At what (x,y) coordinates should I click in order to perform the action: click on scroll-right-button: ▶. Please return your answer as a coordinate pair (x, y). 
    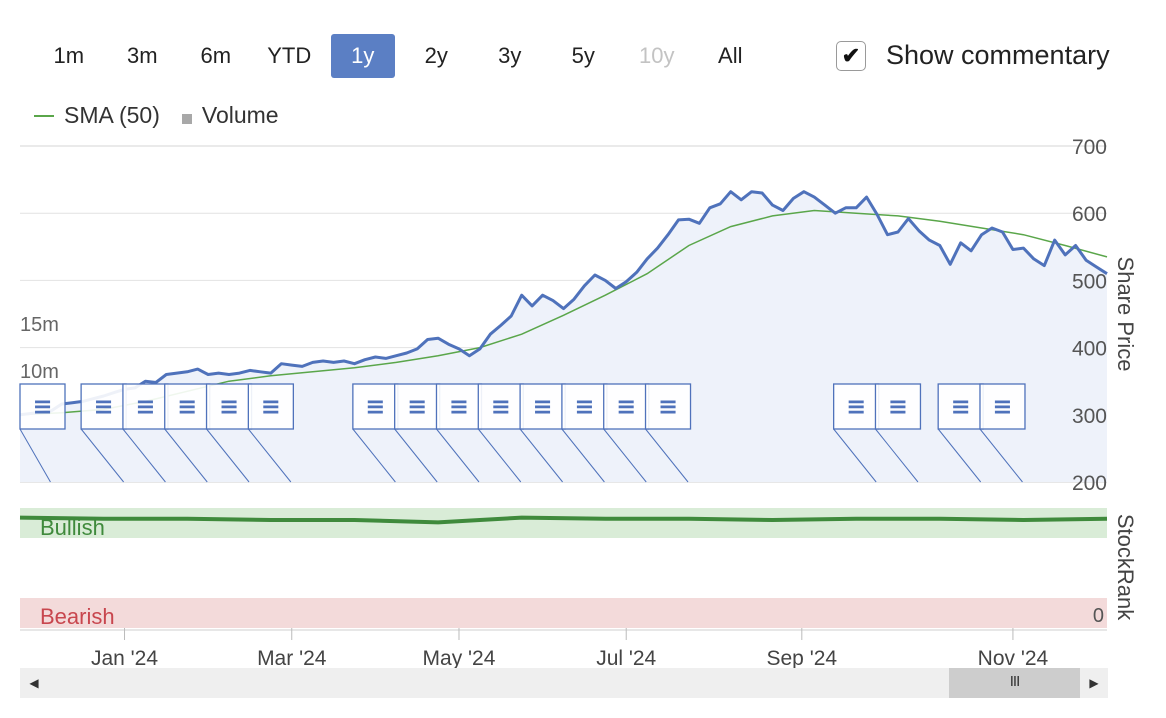
    Looking at the image, I should click on (1094, 683).